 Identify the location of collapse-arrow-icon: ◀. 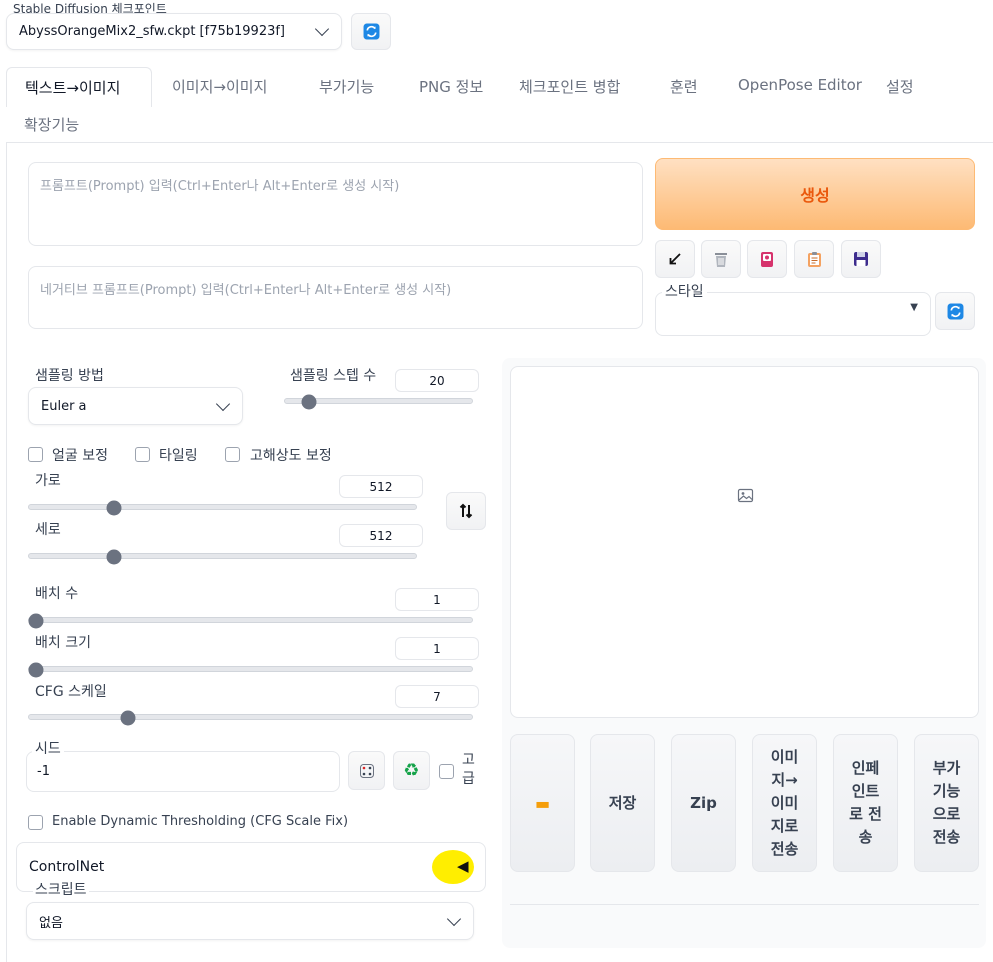
(463, 866).